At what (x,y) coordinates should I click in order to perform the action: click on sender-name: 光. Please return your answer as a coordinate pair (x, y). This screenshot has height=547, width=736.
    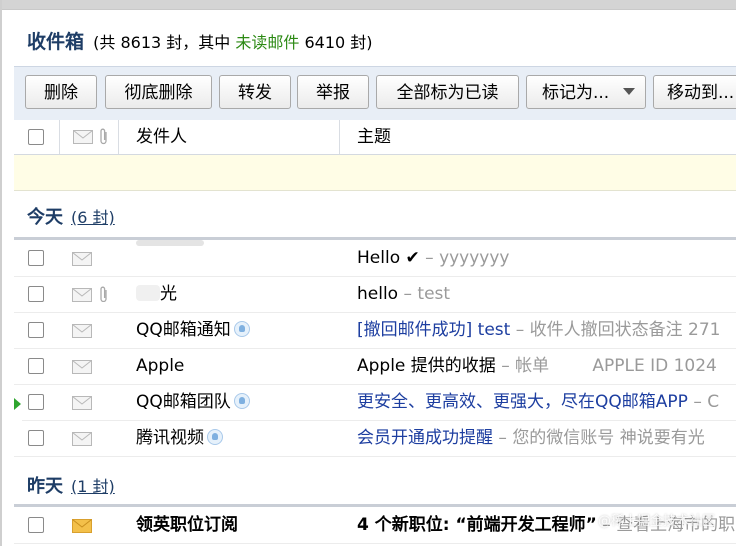
    Looking at the image, I should click on (156, 294).